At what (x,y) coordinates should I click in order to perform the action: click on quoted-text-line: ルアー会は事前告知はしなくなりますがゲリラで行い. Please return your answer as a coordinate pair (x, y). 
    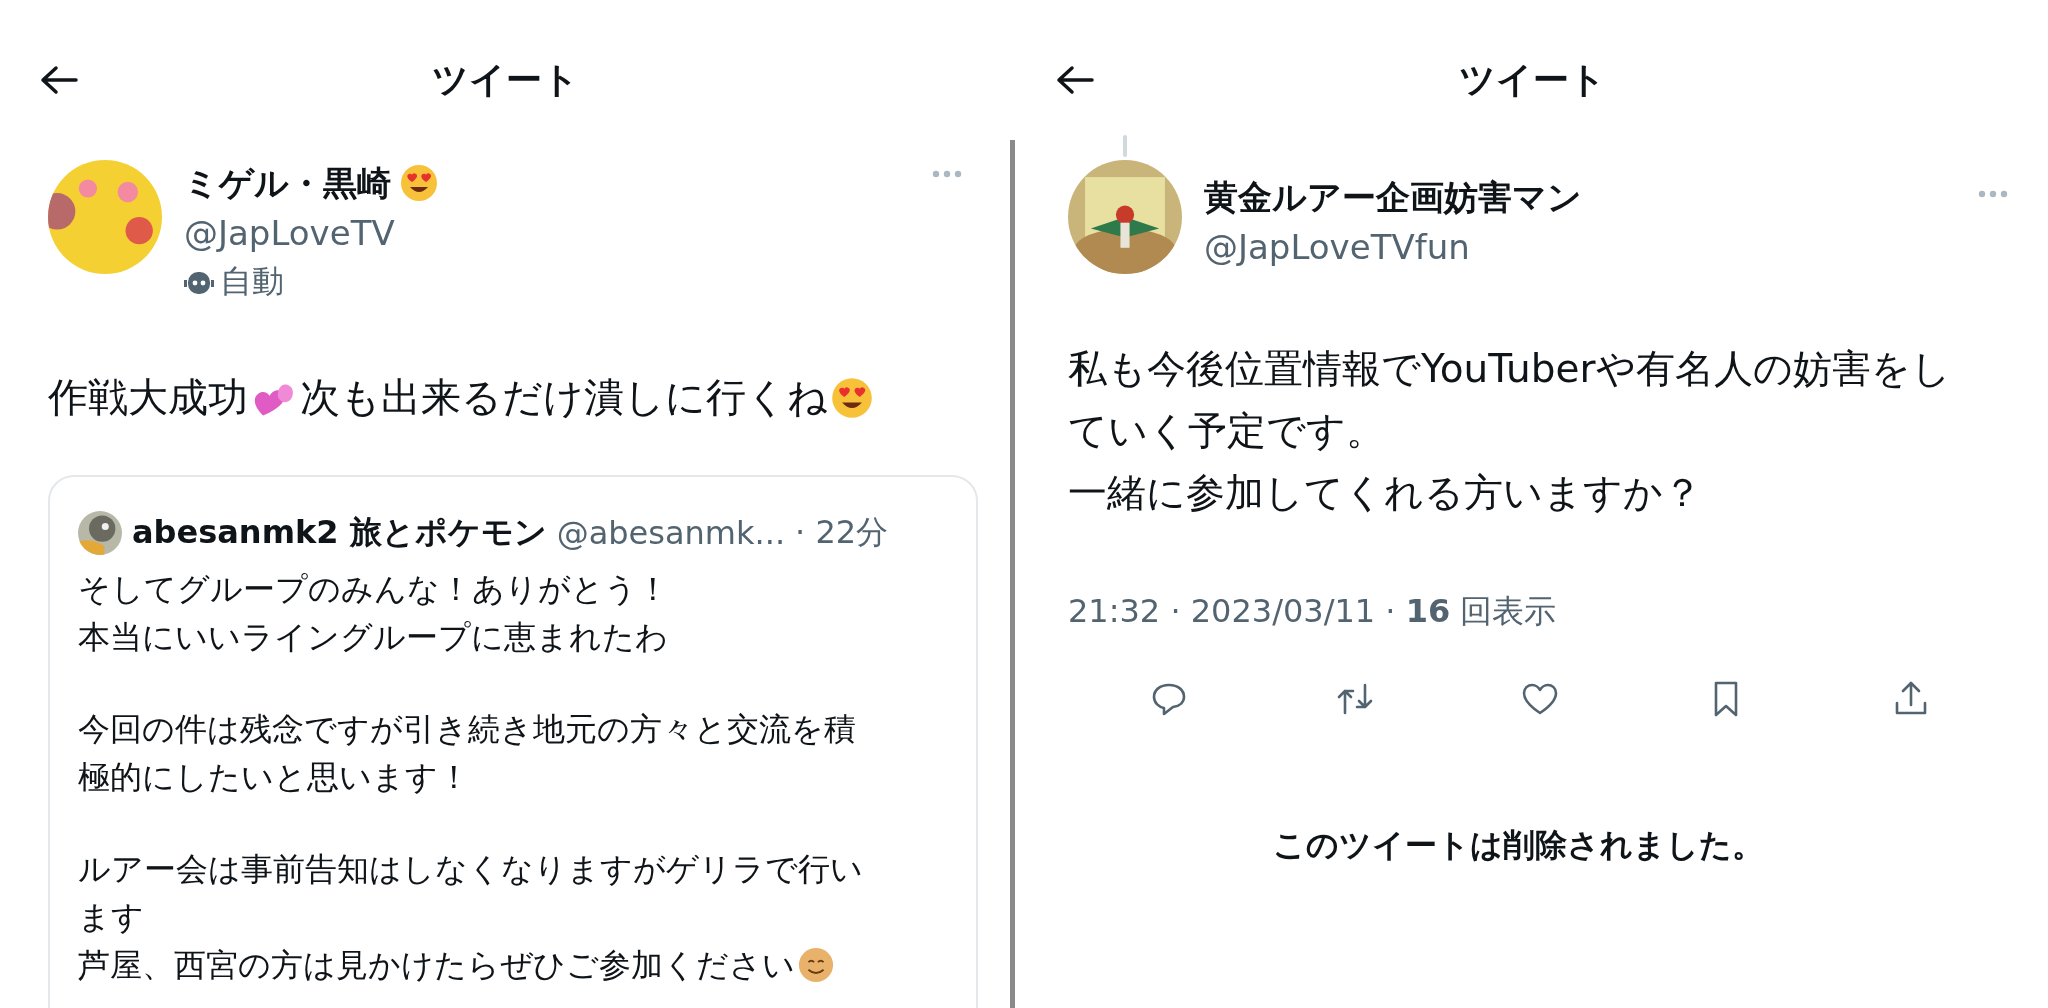
    Looking at the image, I should click on (470, 869).